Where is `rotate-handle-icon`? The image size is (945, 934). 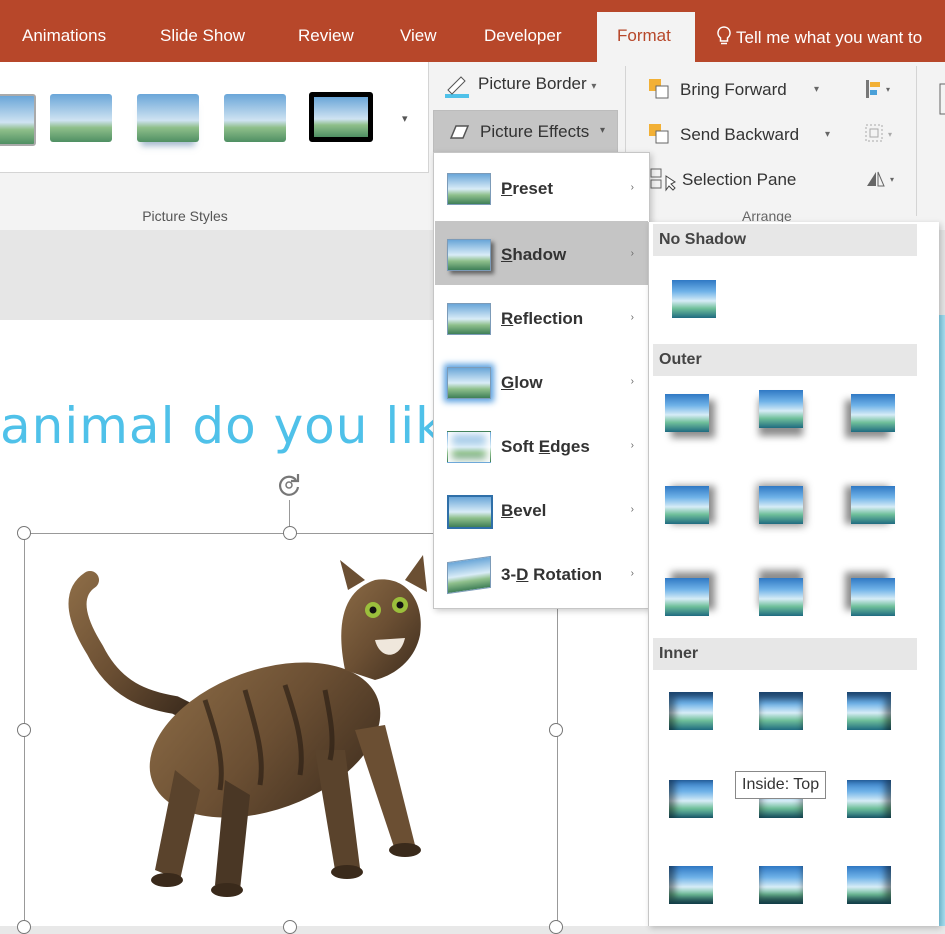 rotate-handle-icon is located at coordinates (289, 485).